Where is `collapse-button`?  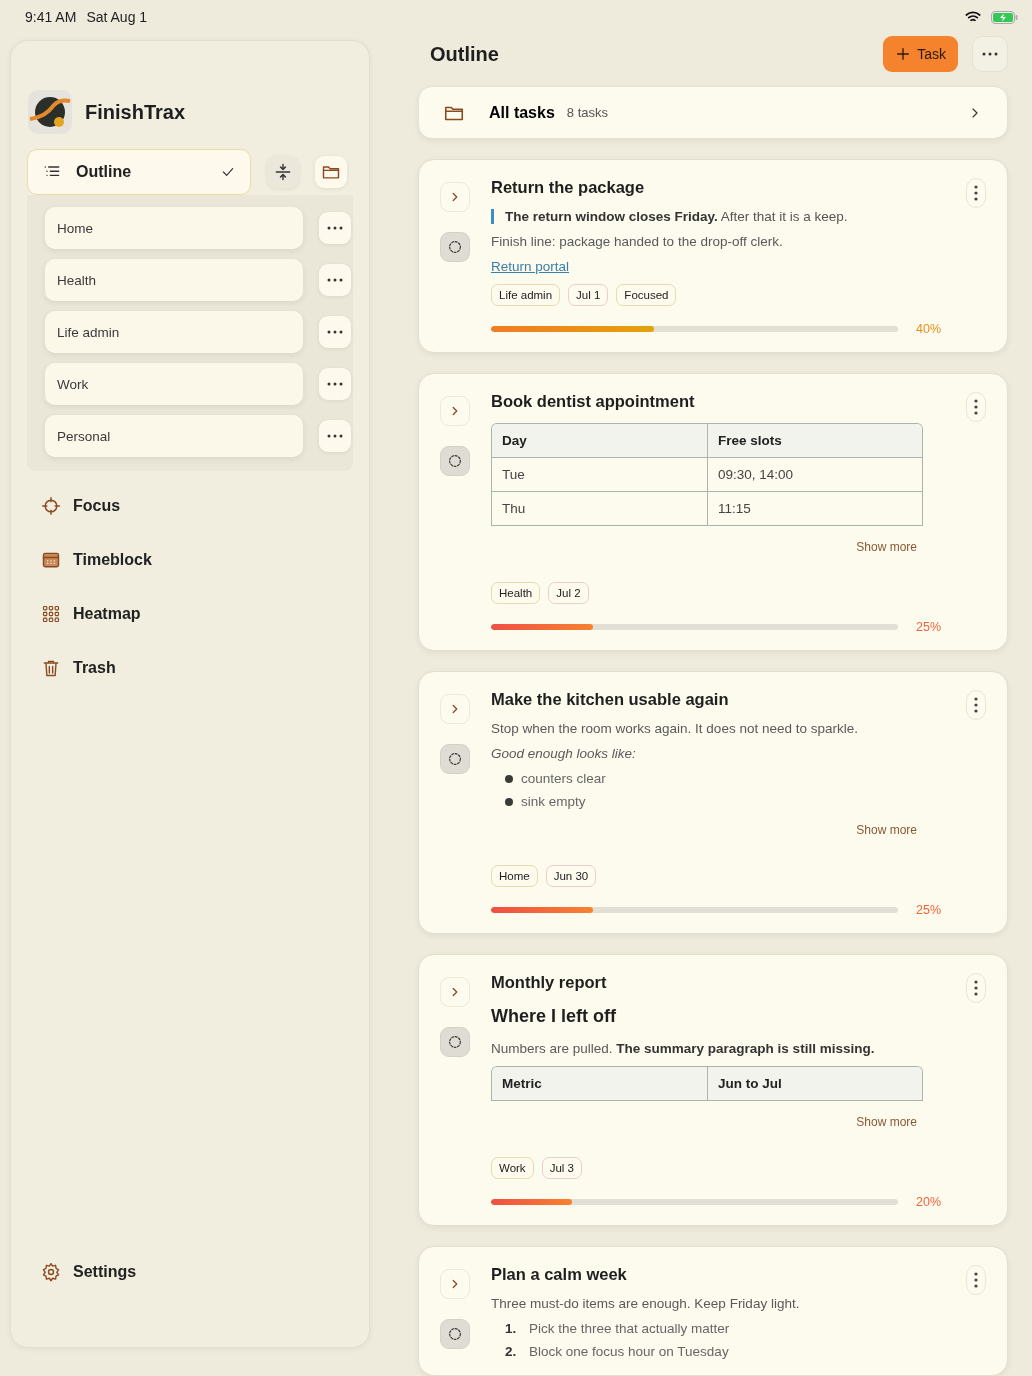
collapse-button is located at coordinates (283, 172).